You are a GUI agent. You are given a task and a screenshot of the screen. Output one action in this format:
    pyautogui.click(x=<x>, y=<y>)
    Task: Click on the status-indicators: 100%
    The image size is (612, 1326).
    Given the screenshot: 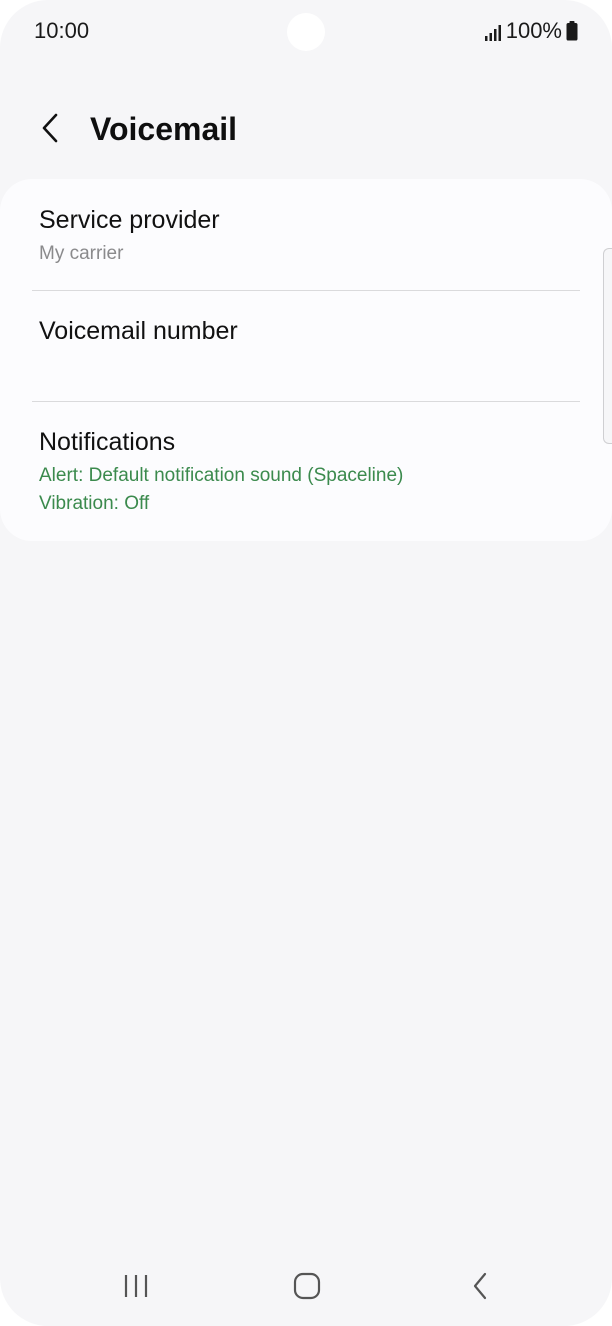 What is the action you would take?
    pyautogui.click(x=531, y=31)
    